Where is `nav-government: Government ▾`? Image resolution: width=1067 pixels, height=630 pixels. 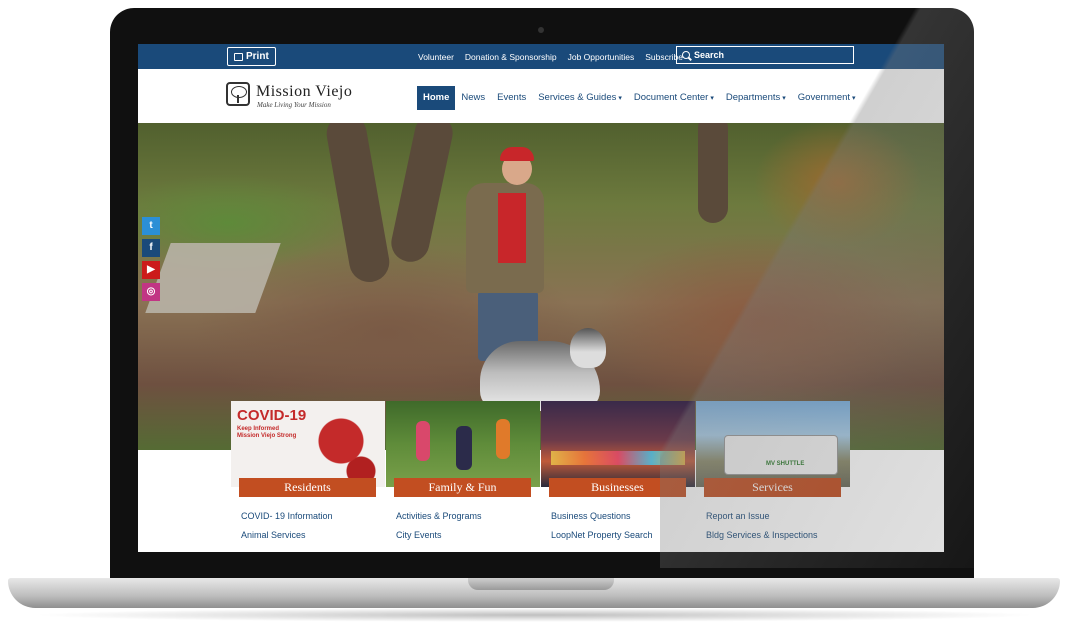 nav-government: Government ▾ is located at coordinates (827, 98).